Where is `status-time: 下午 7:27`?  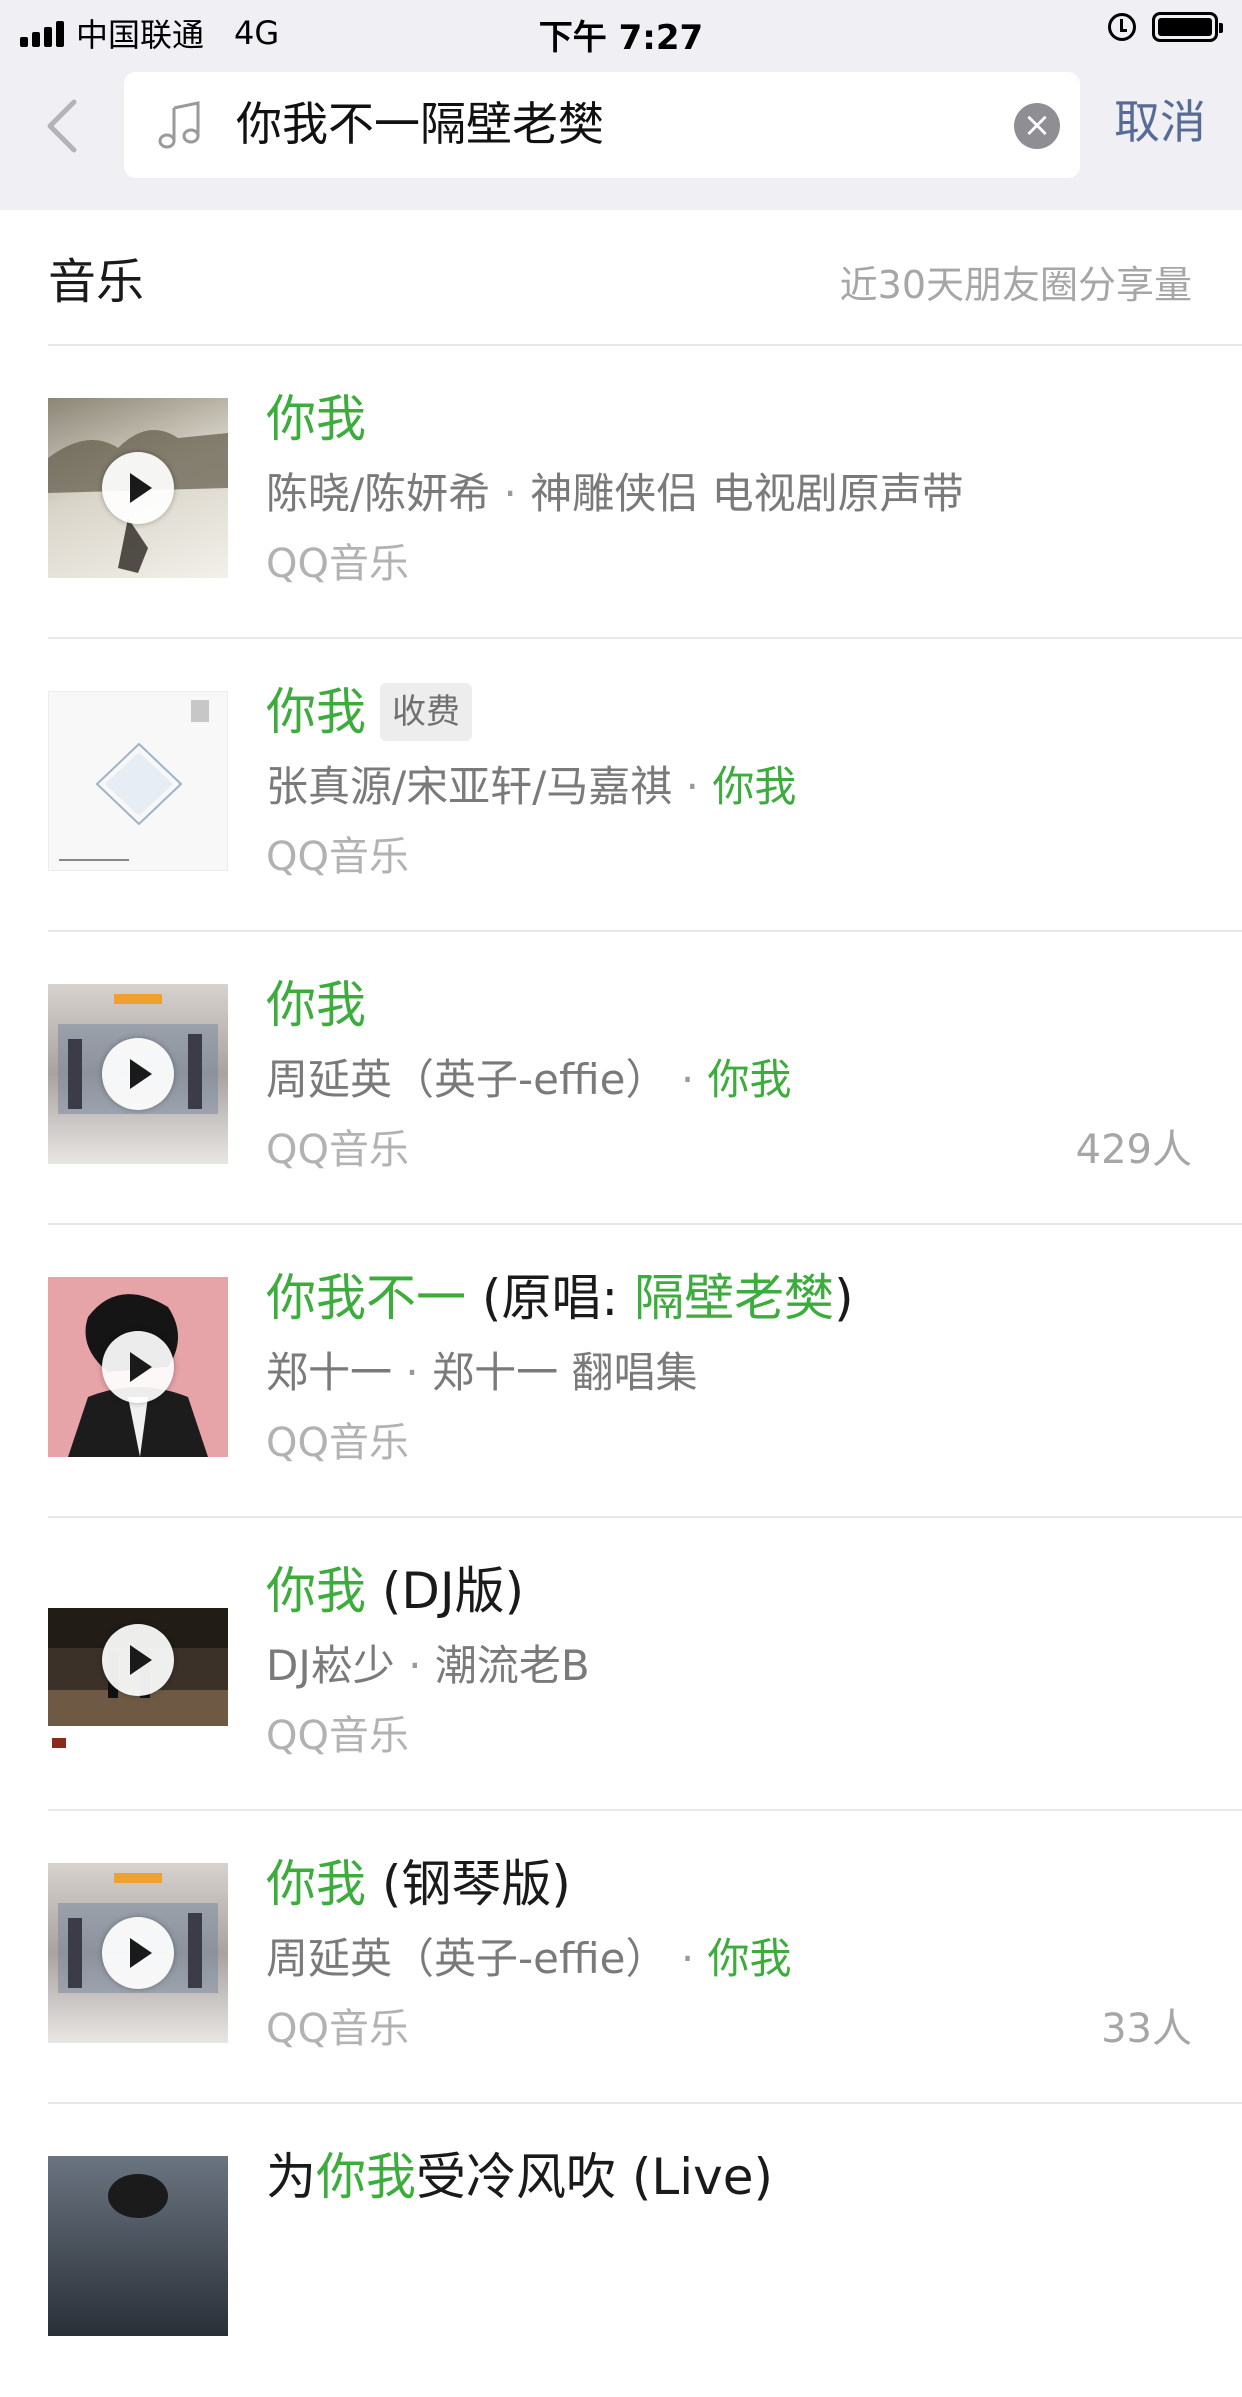 status-time: 下午 7:27 is located at coordinates (621, 38).